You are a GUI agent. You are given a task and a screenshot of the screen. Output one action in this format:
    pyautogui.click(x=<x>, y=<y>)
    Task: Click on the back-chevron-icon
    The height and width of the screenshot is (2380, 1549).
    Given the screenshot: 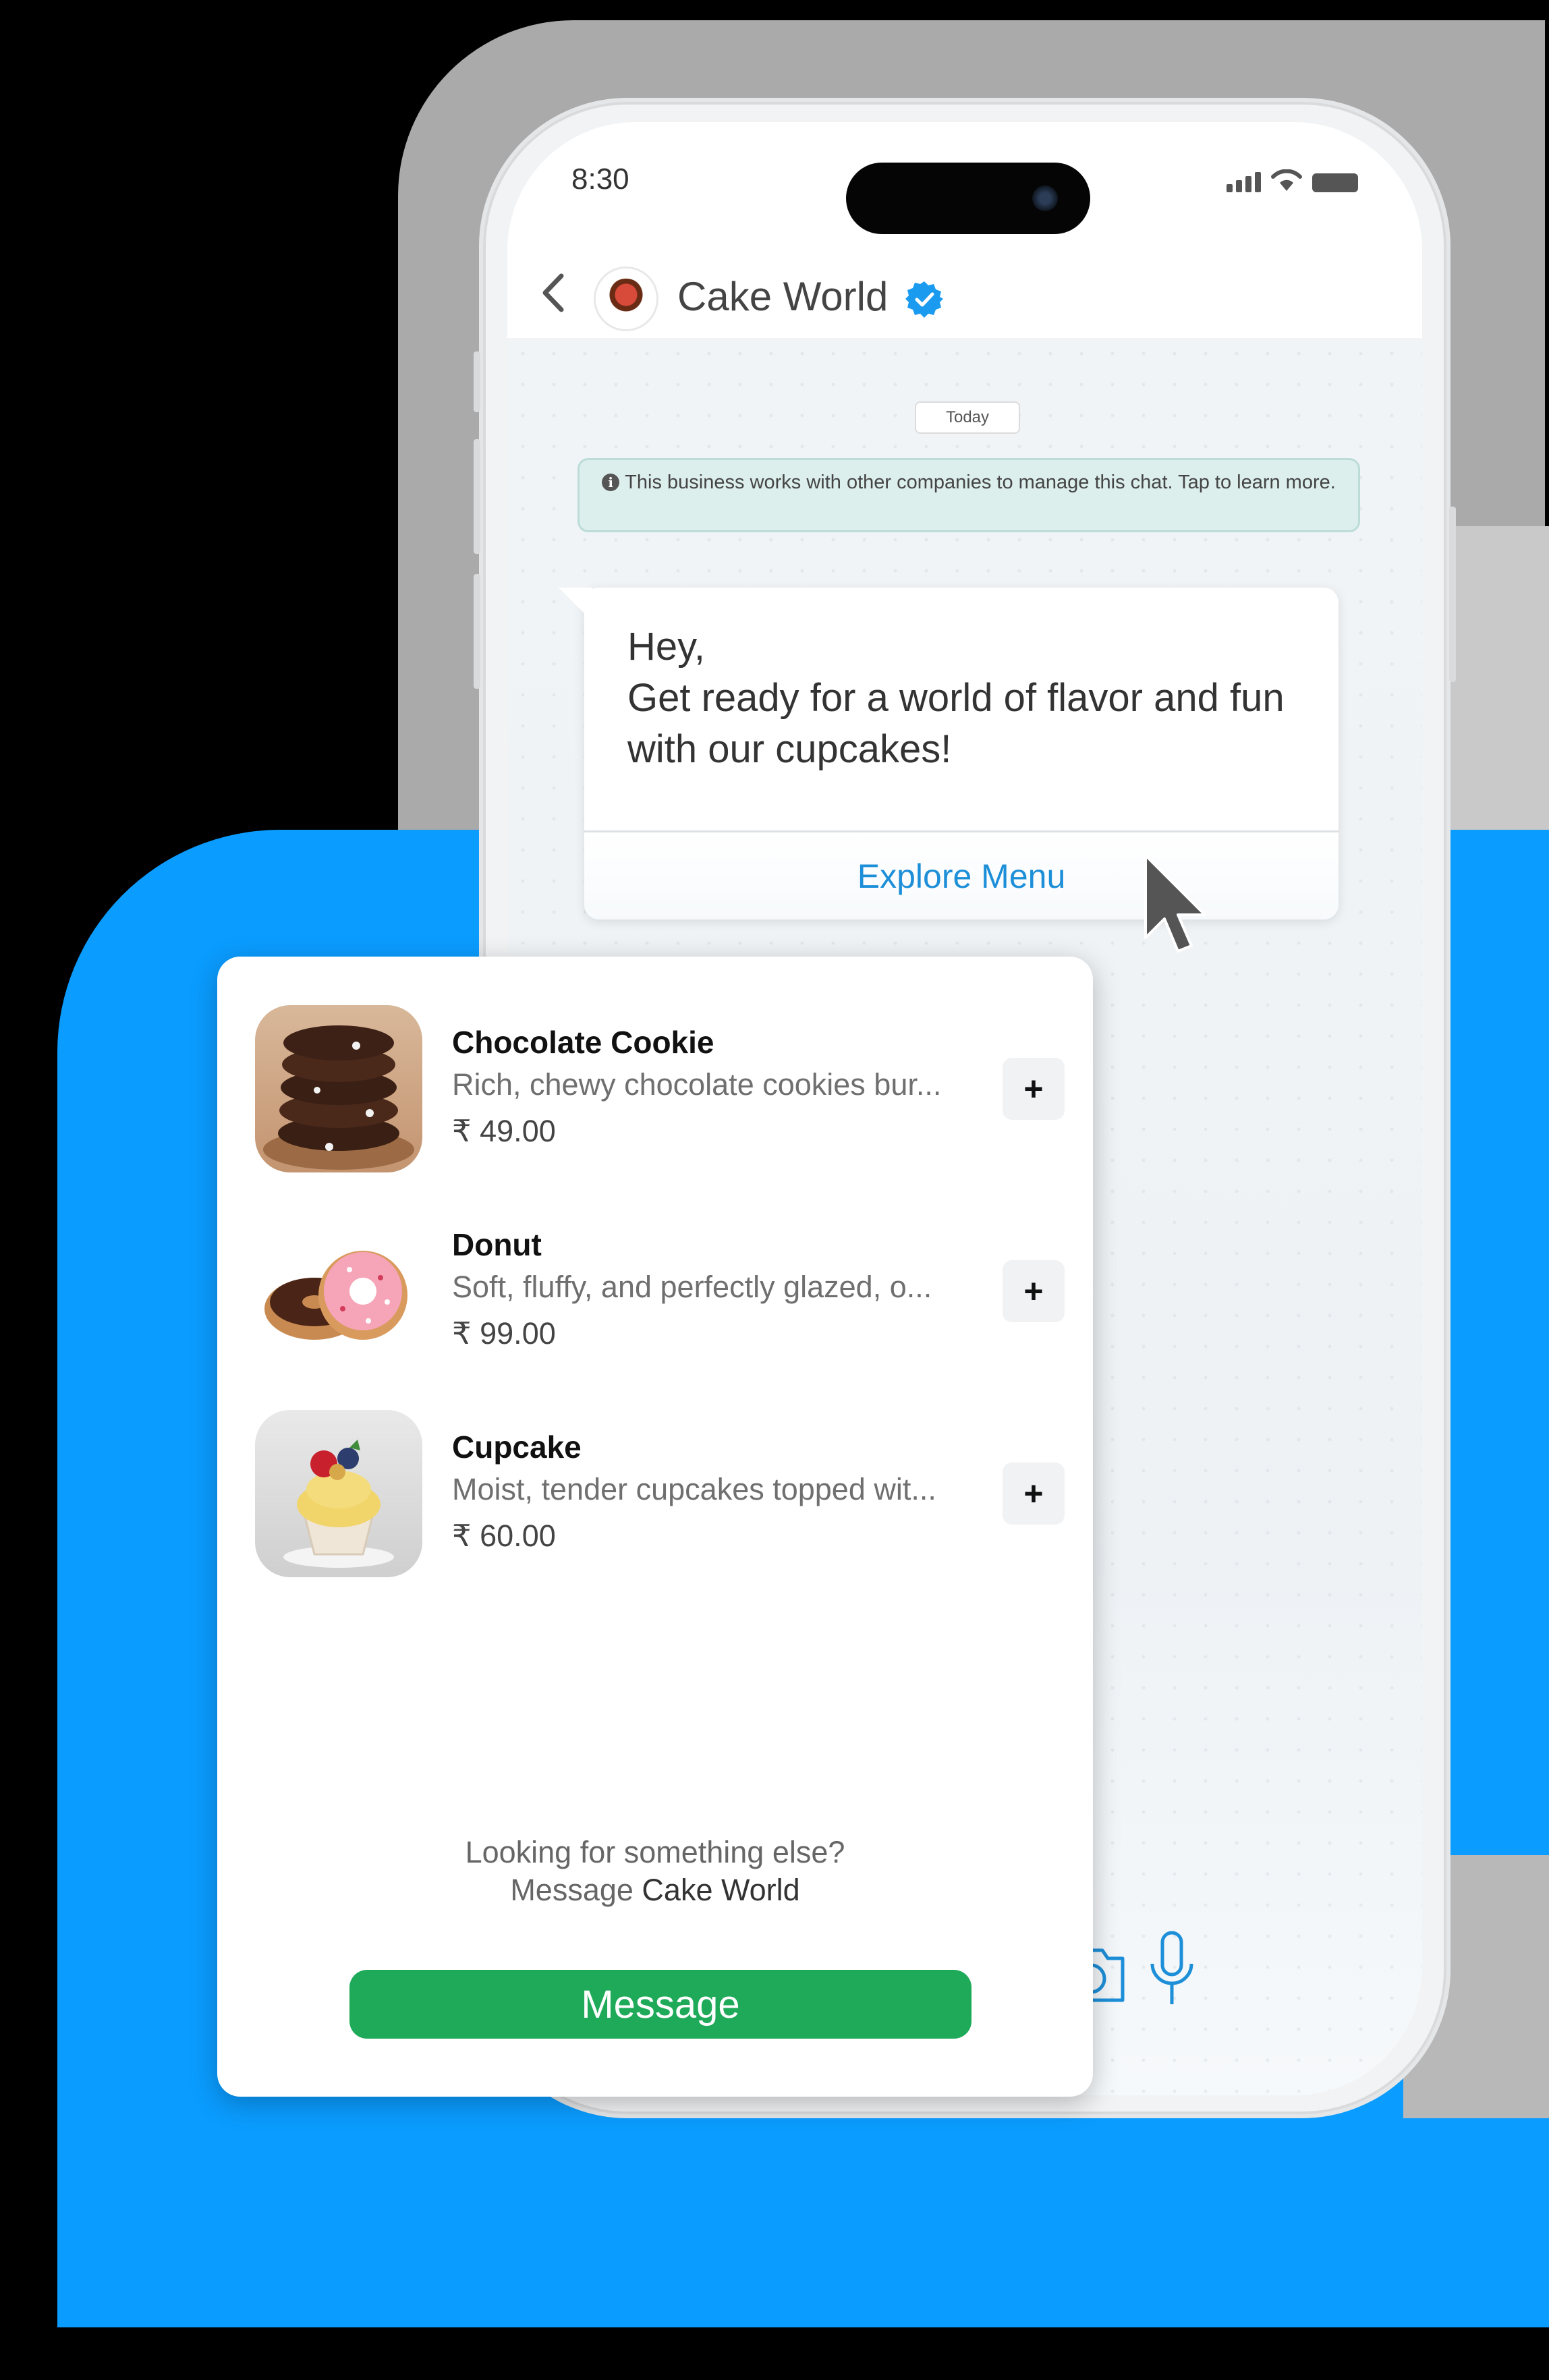 What is the action you would take?
    pyautogui.click(x=553, y=293)
    